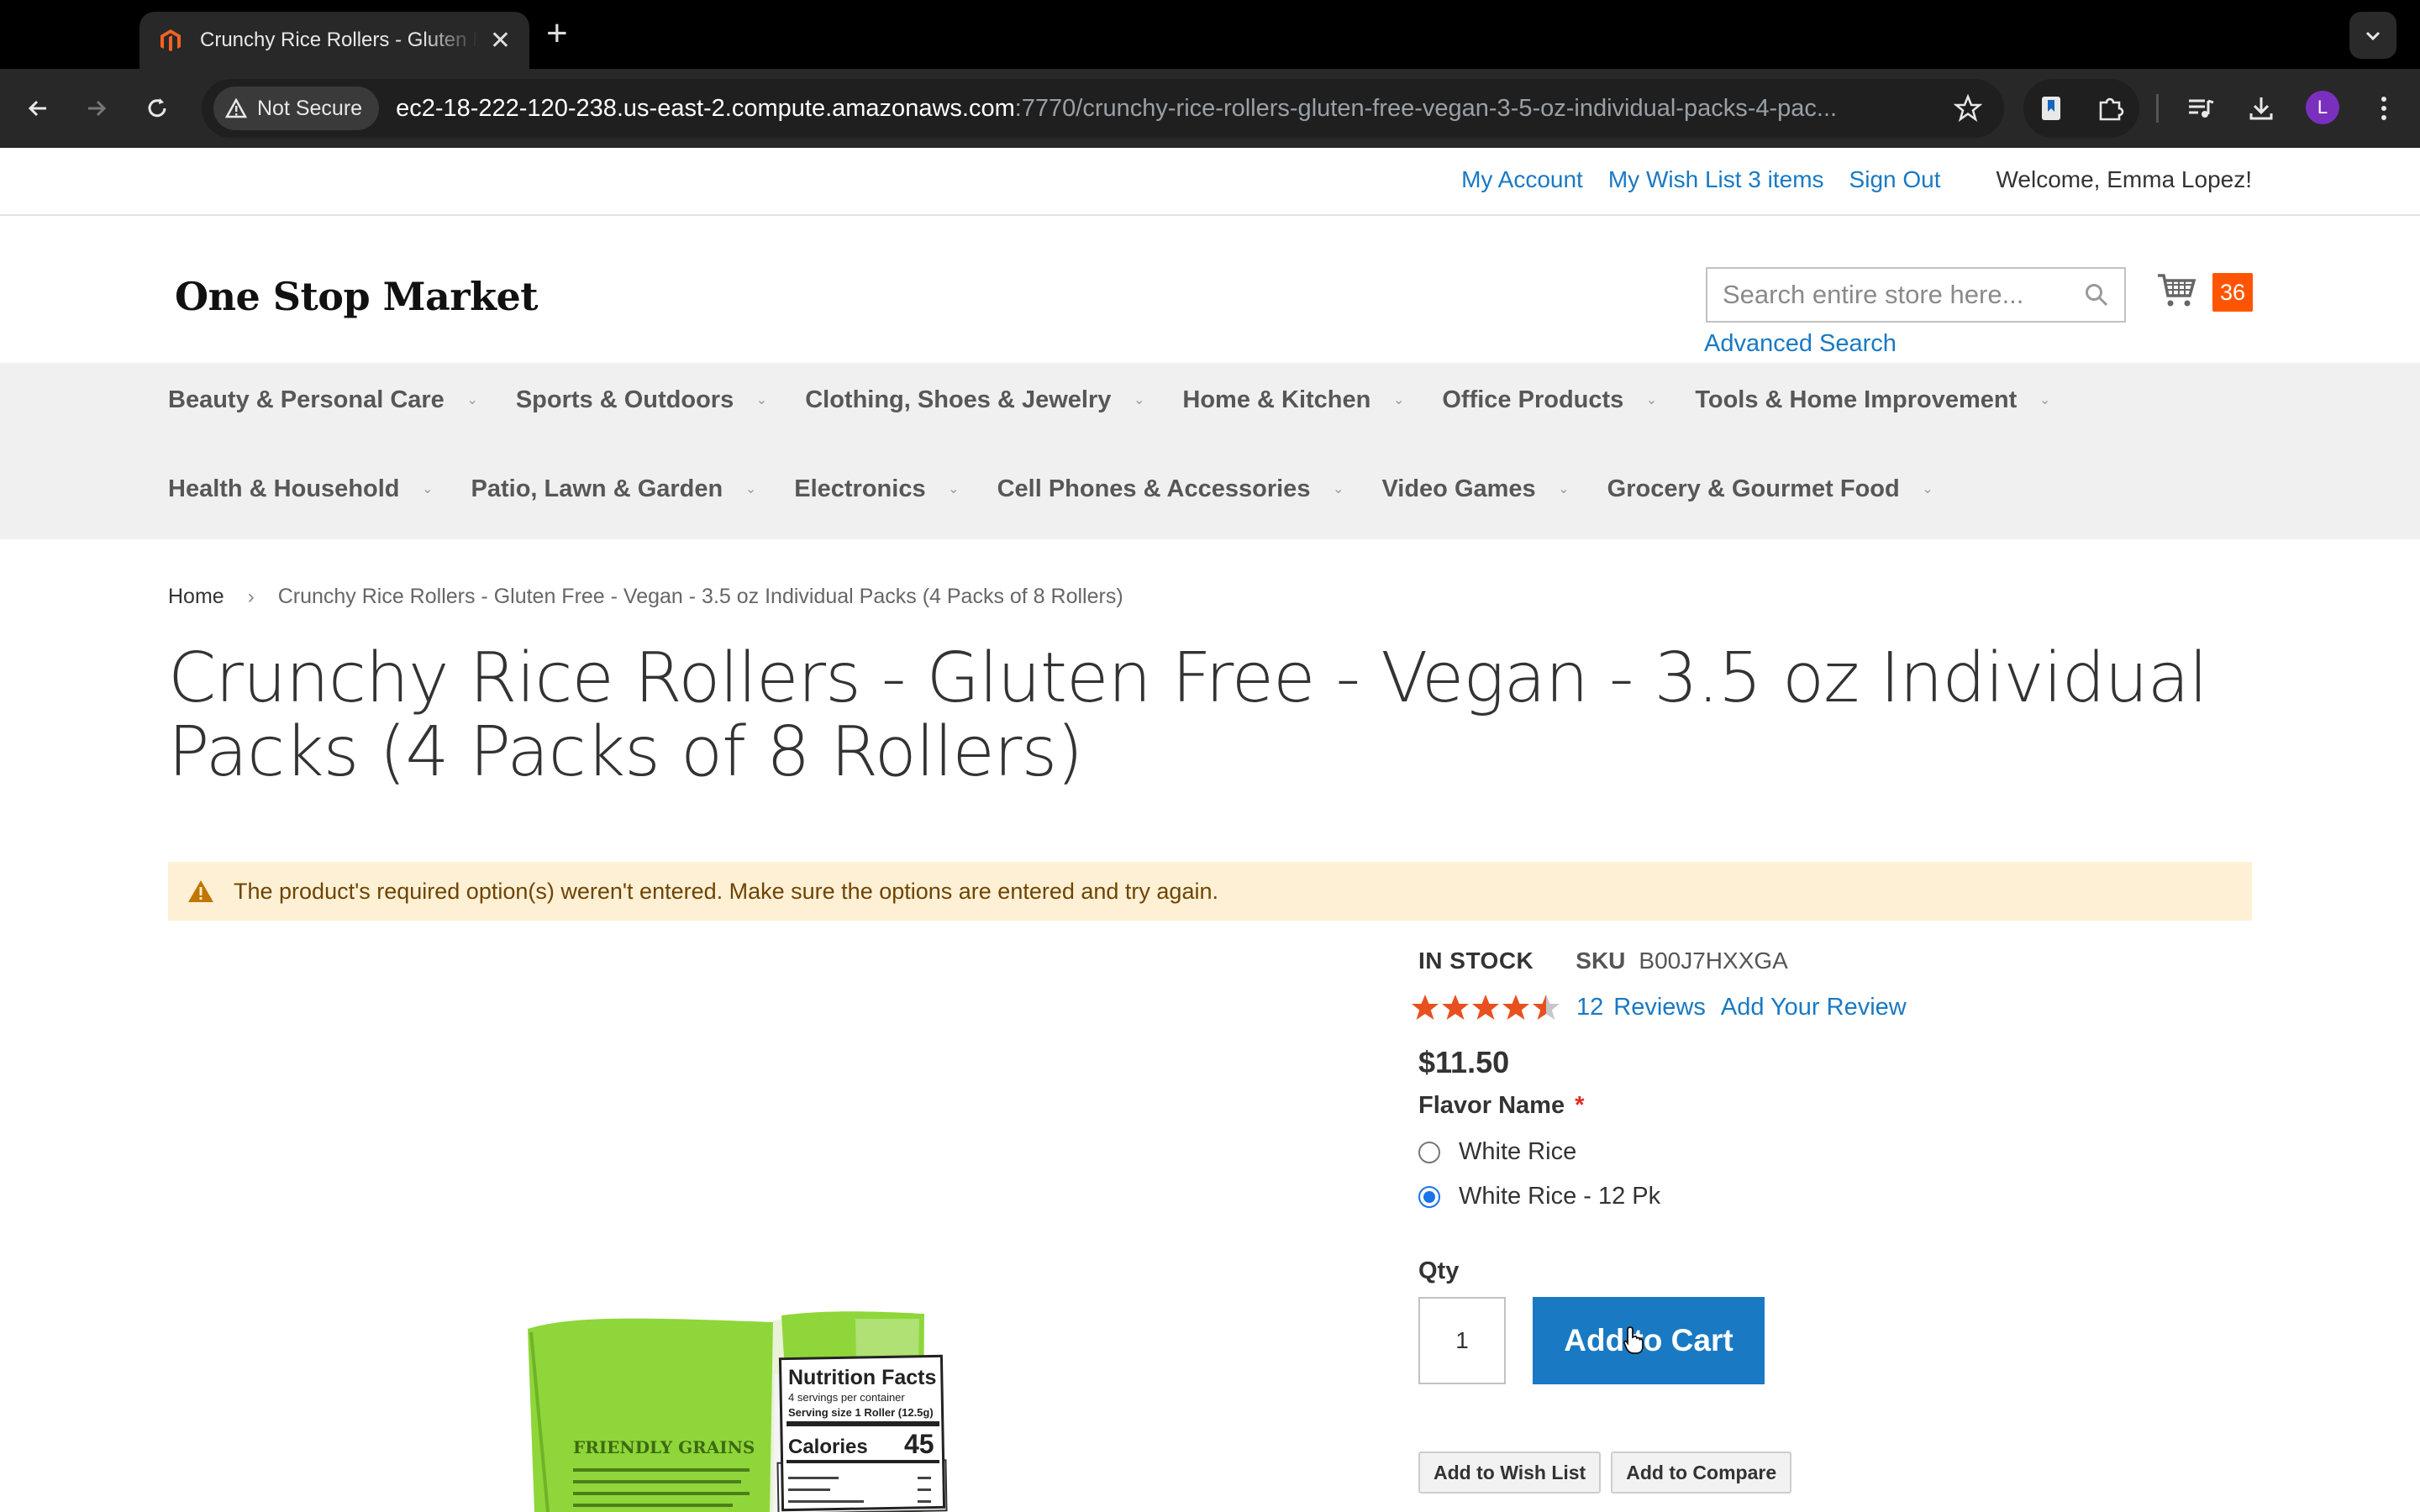 The image size is (2420, 1512). What do you see at coordinates (1429, 1152) in the screenshot?
I see `radio-white-rice` at bounding box center [1429, 1152].